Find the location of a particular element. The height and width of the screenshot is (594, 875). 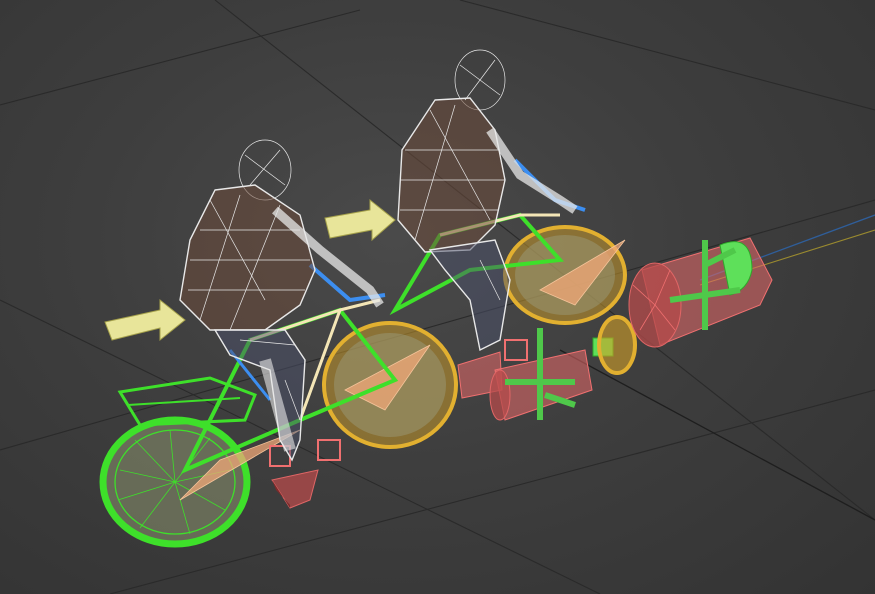

wheel-drum-helper-icon is located at coordinates (700, 292).